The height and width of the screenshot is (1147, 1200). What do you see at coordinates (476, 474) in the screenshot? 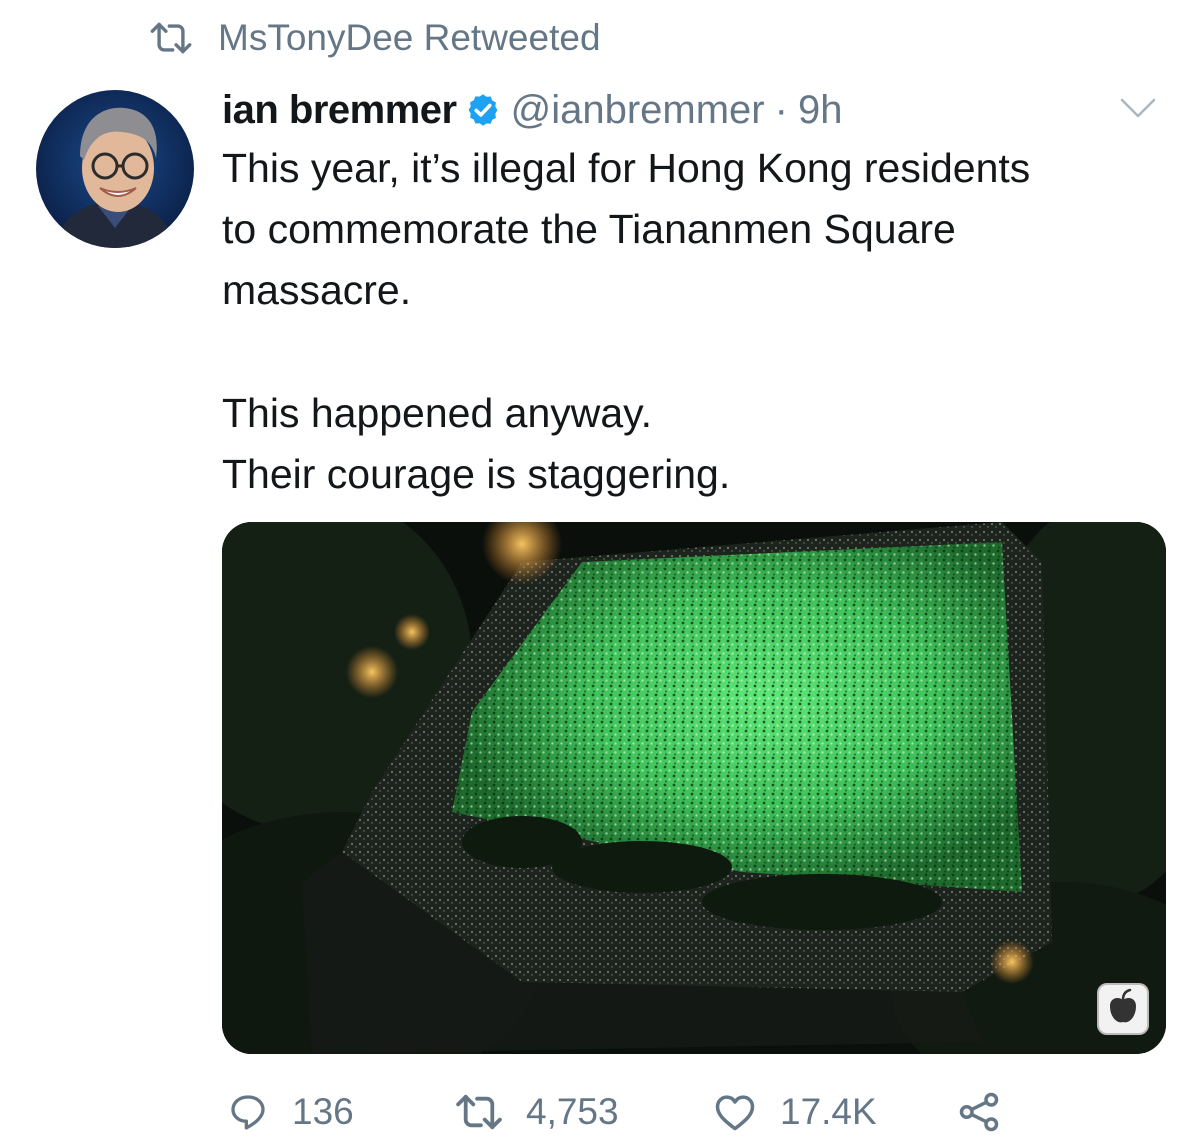
I see `tweet-text-line: Their courage is staggering.` at bounding box center [476, 474].